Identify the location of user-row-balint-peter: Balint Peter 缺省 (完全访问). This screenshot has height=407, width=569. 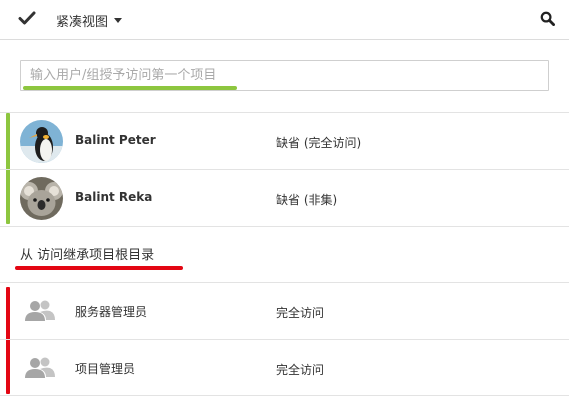
(284, 140).